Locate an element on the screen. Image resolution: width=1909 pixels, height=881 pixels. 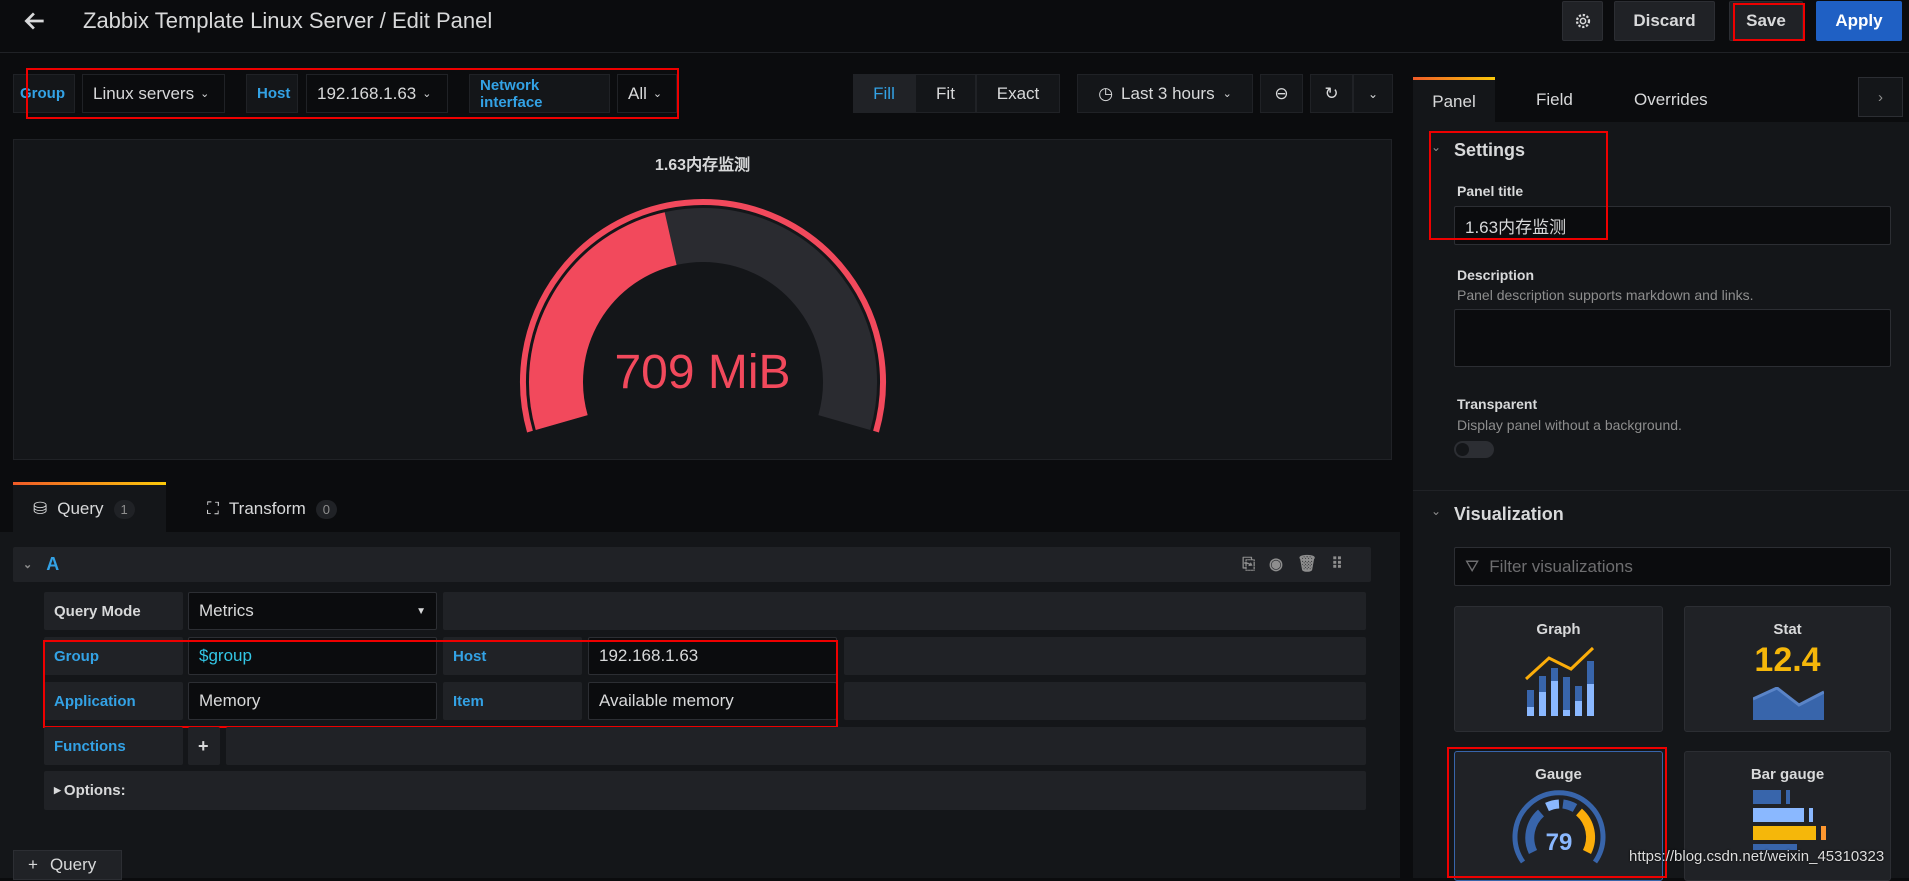
gauge is located at coordinates (703, 316).